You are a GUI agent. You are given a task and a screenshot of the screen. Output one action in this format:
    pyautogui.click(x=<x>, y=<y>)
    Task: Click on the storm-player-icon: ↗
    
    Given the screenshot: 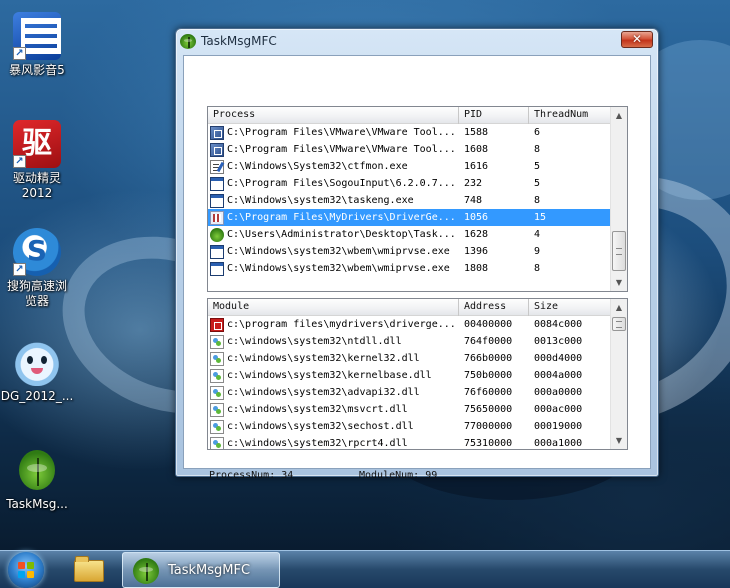 What is the action you would take?
    pyautogui.click(x=37, y=36)
    